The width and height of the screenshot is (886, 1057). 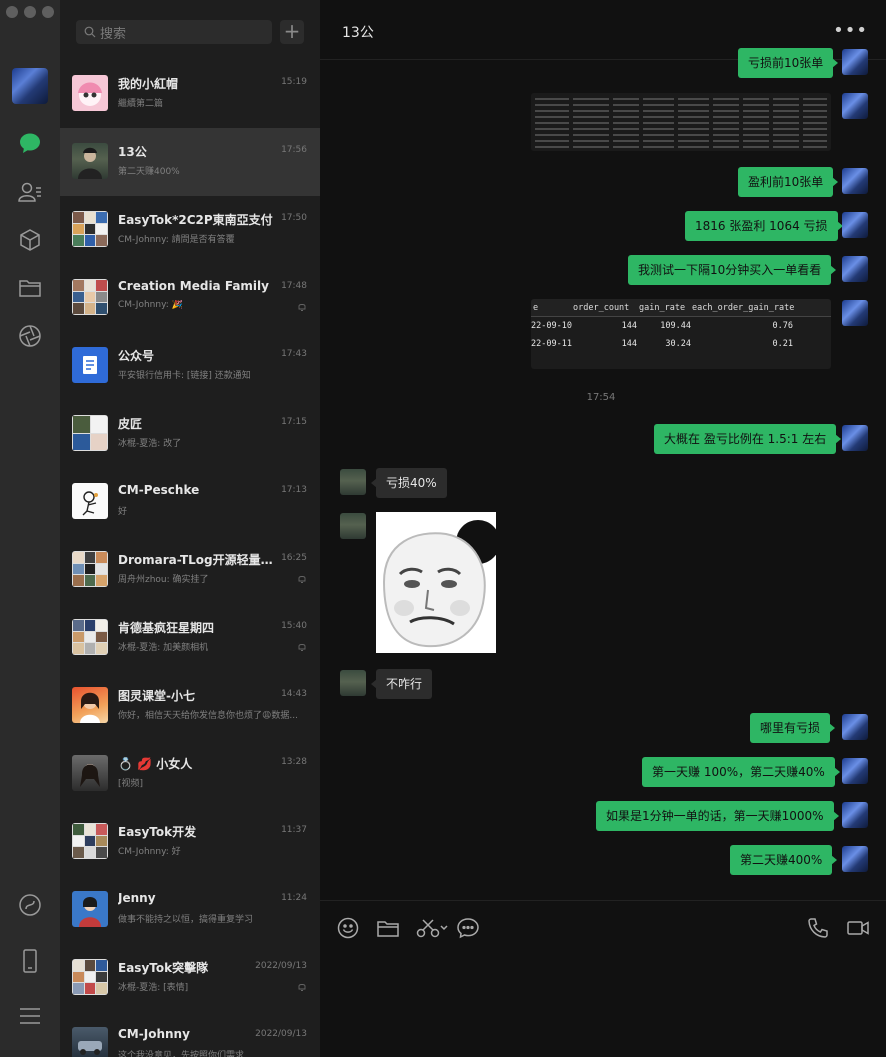 I want to click on conversation-item: 我的小紅帽 15:19 繼續第二篇, so click(x=190, y=94).